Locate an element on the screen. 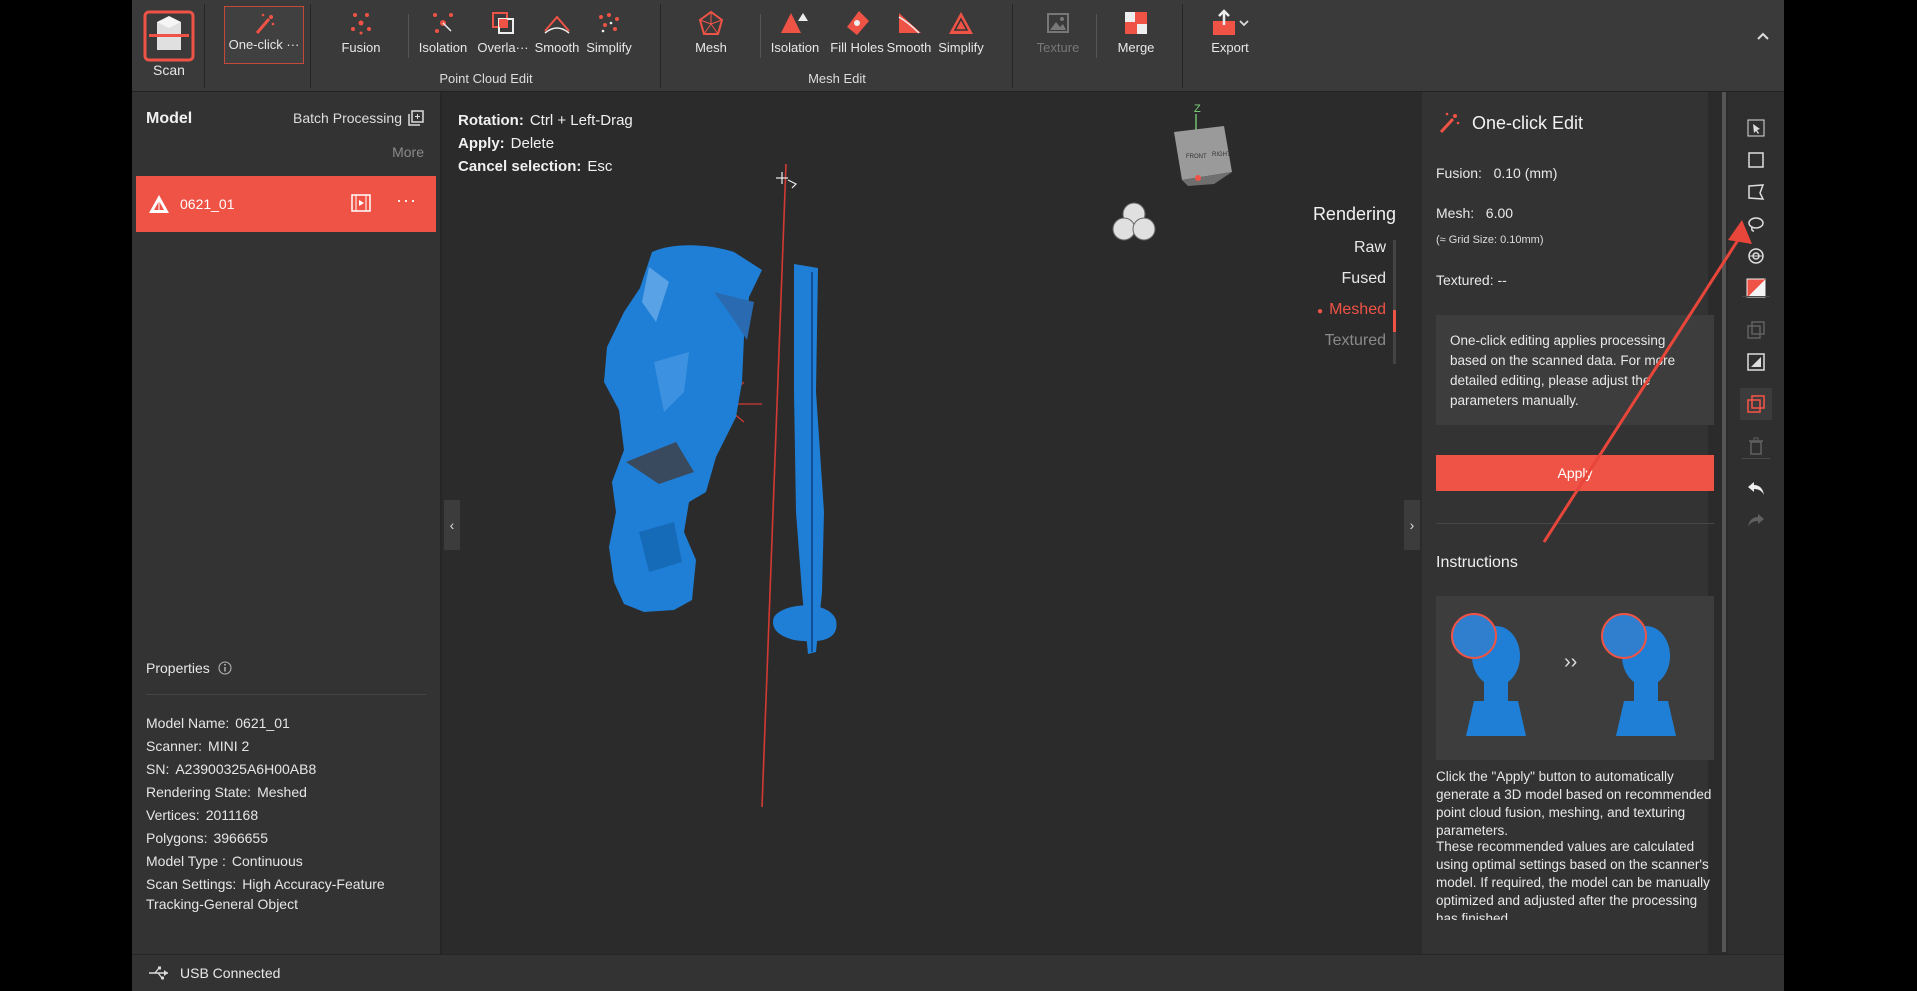  mesh-setting-label: Mesh: is located at coordinates (1455, 213).